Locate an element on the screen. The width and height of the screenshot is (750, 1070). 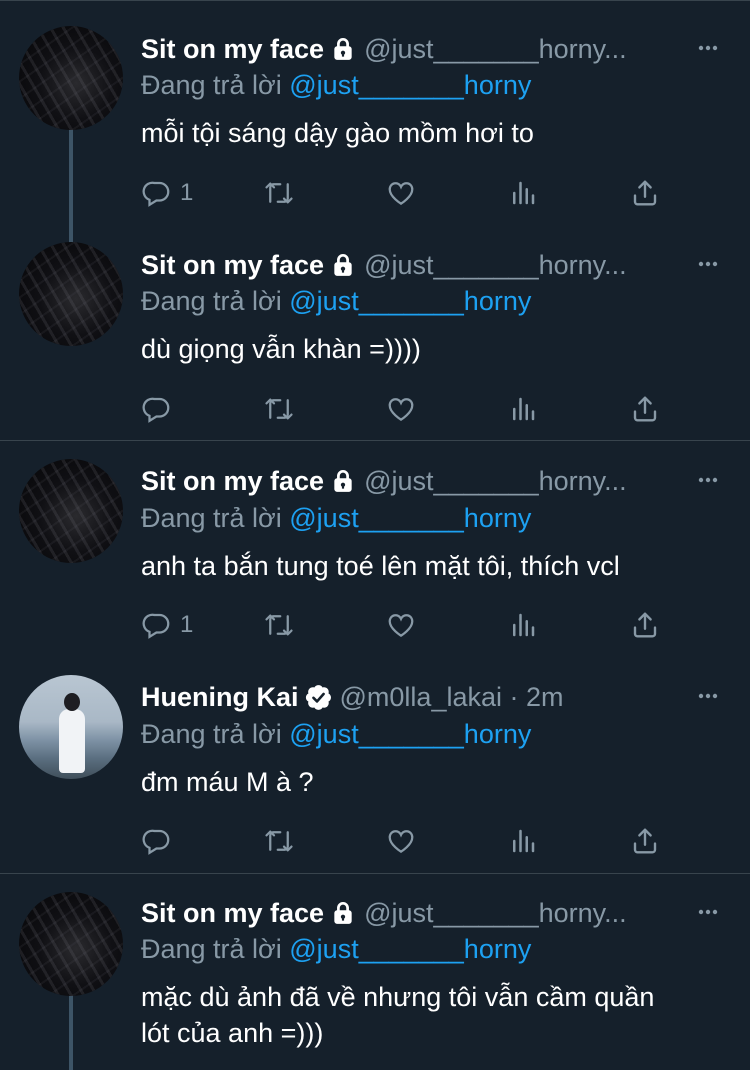
tweet-text: mỗi tội sáng dậy gào mồm hơi to is located at coordinates (337, 133).